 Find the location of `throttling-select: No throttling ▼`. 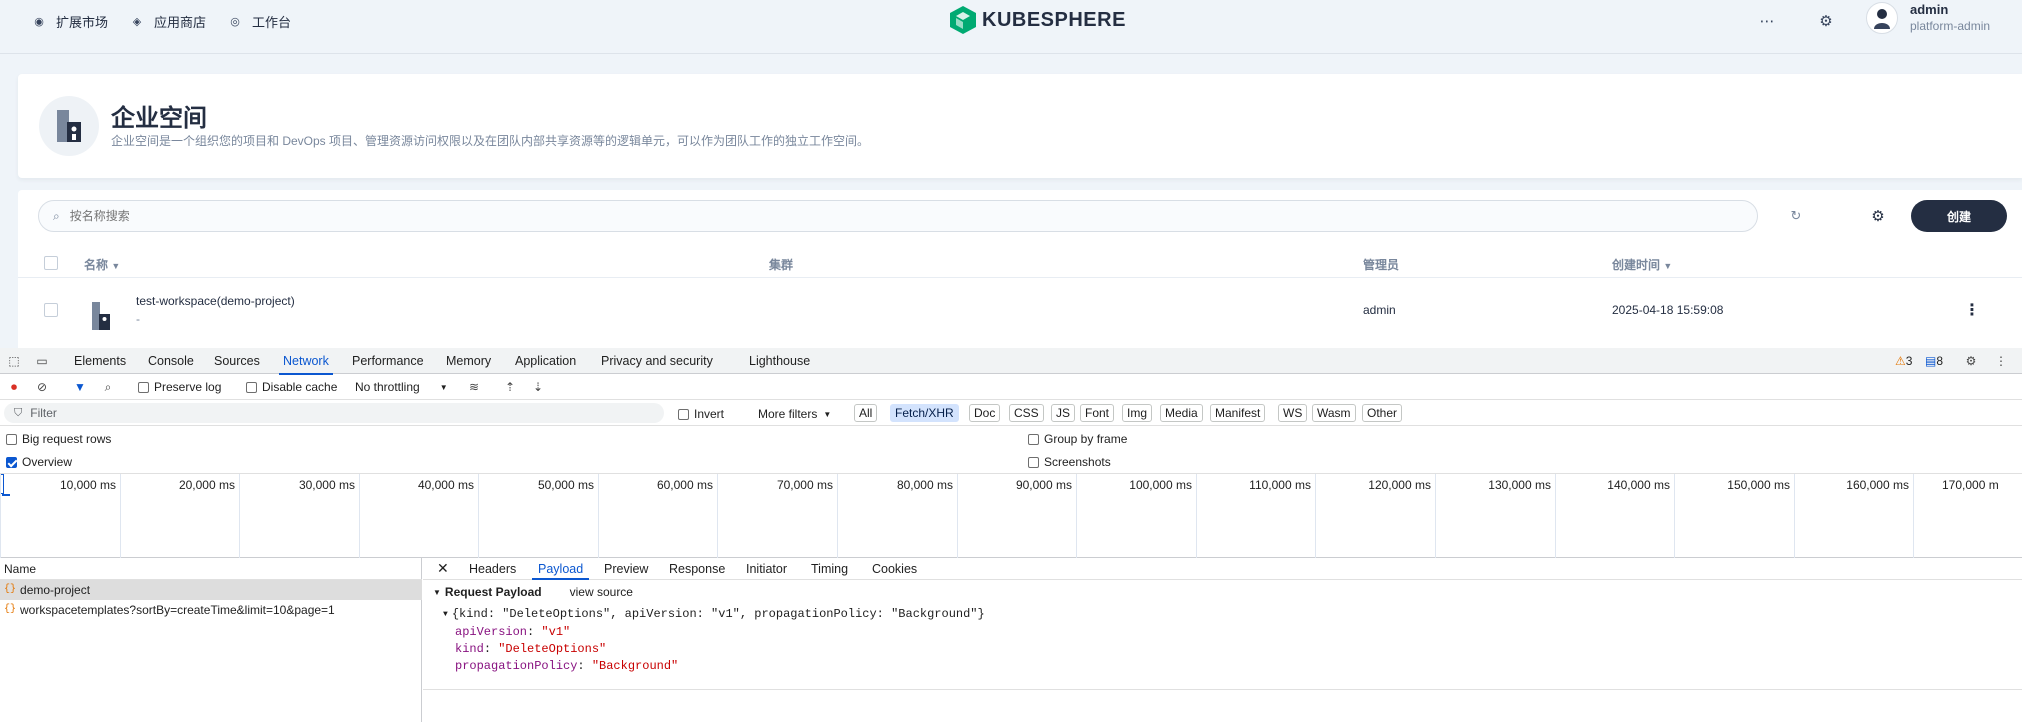

throttling-select: No throttling ▼ is located at coordinates (401, 387).